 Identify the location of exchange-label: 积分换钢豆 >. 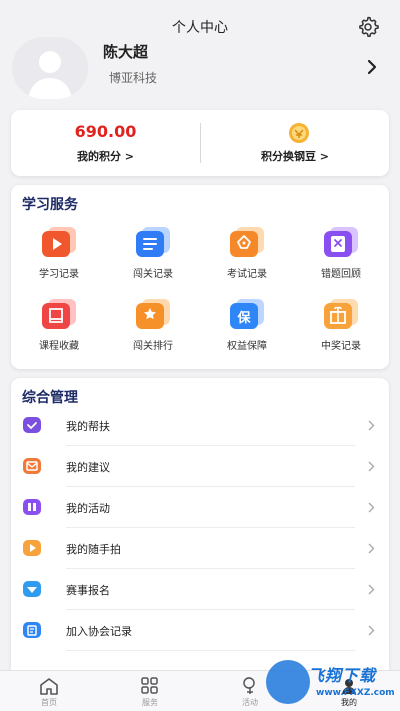
(295, 156).